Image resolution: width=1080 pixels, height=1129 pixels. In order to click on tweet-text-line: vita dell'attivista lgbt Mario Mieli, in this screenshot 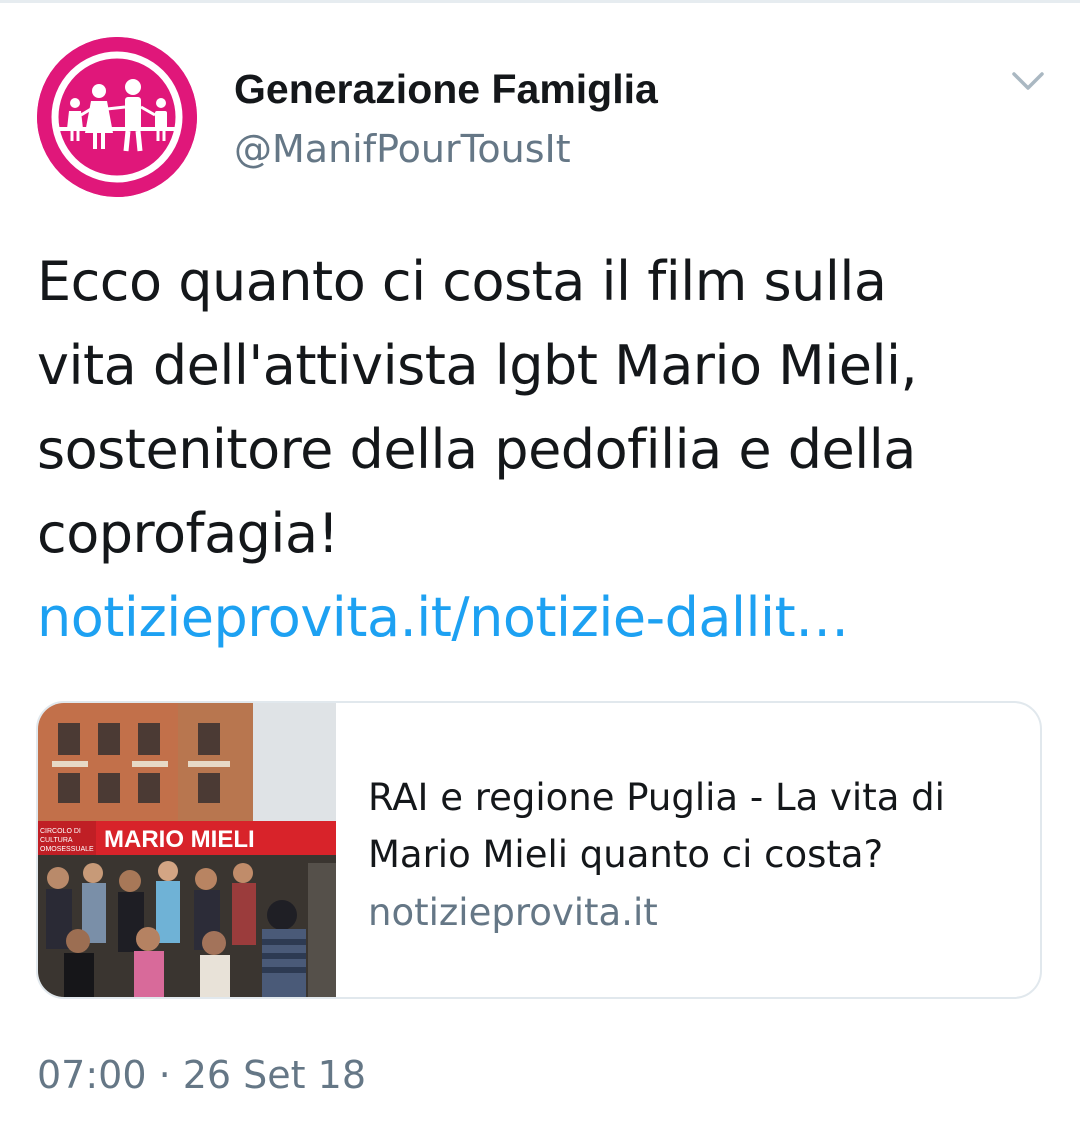, I will do `click(477, 365)`.